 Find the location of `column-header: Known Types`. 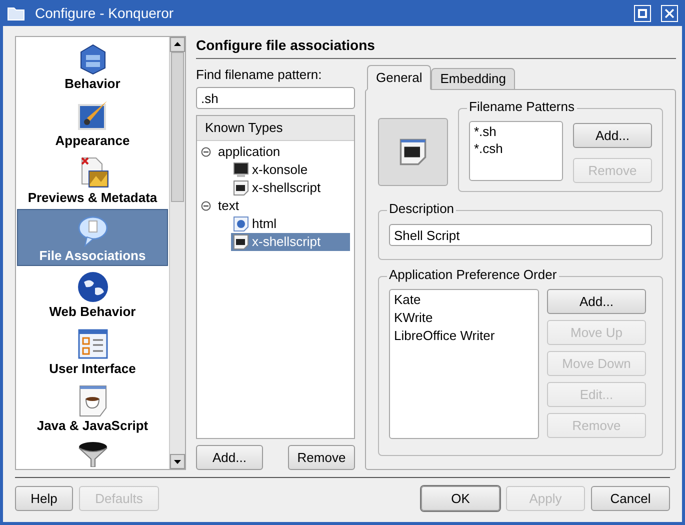

column-header: Known Types is located at coordinates (275, 128).